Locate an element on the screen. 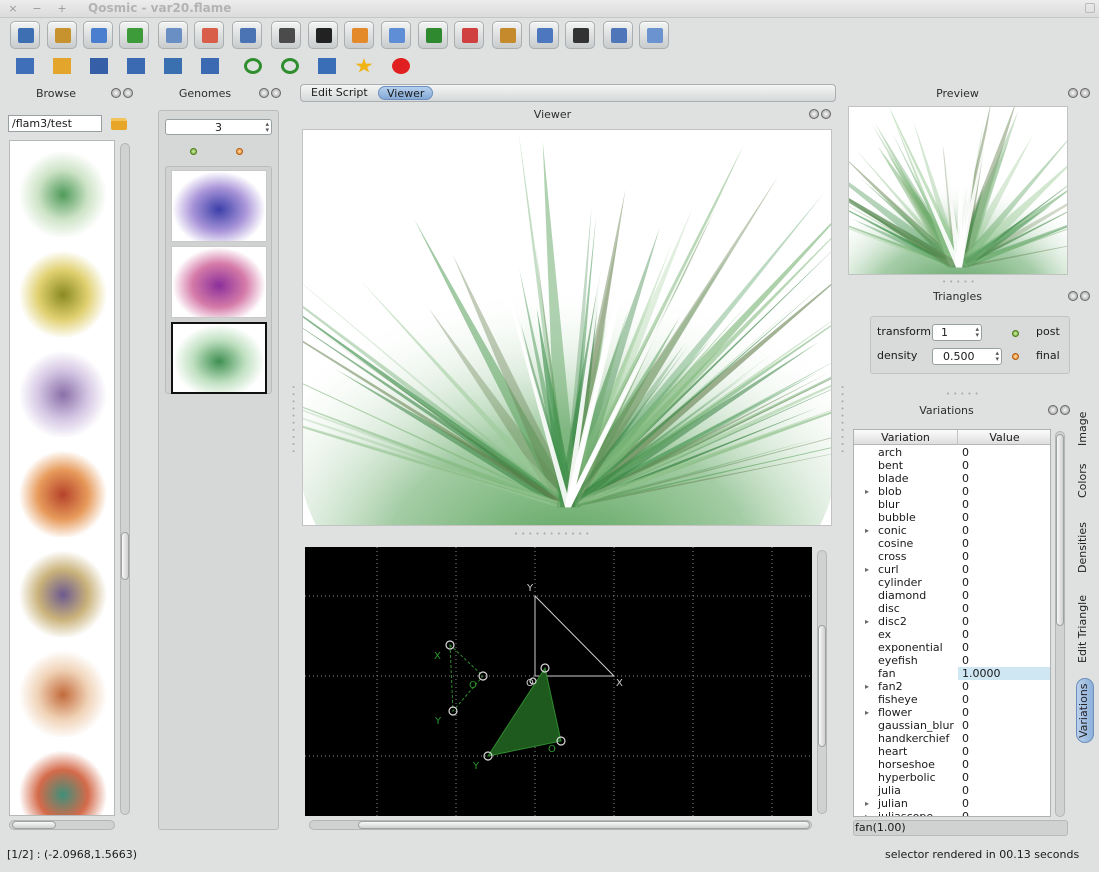 This screenshot has height=872, width=1099. variation-row: blade 0 is located at coordinates (952, 478).